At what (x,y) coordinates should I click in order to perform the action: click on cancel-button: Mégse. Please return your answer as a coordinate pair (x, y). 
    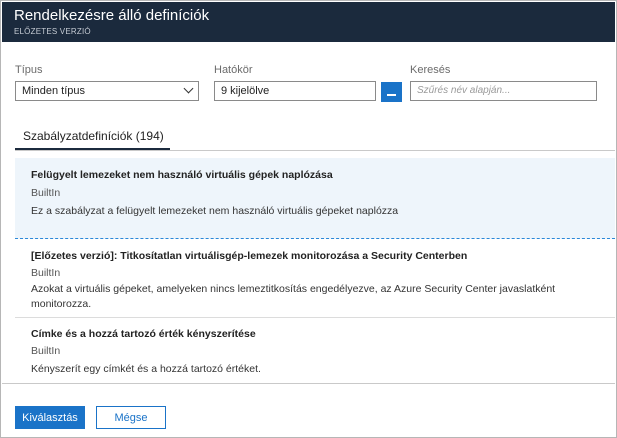
    Looking at the image, I should click on (131, 417).